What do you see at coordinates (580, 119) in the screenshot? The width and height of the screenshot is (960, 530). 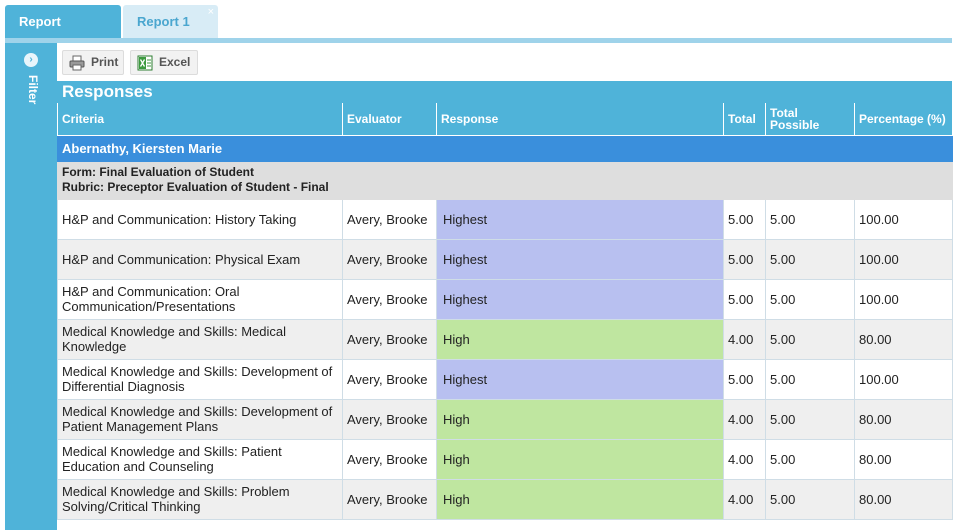 I see `column-header-response: Response` at bounding box center [580, 119].